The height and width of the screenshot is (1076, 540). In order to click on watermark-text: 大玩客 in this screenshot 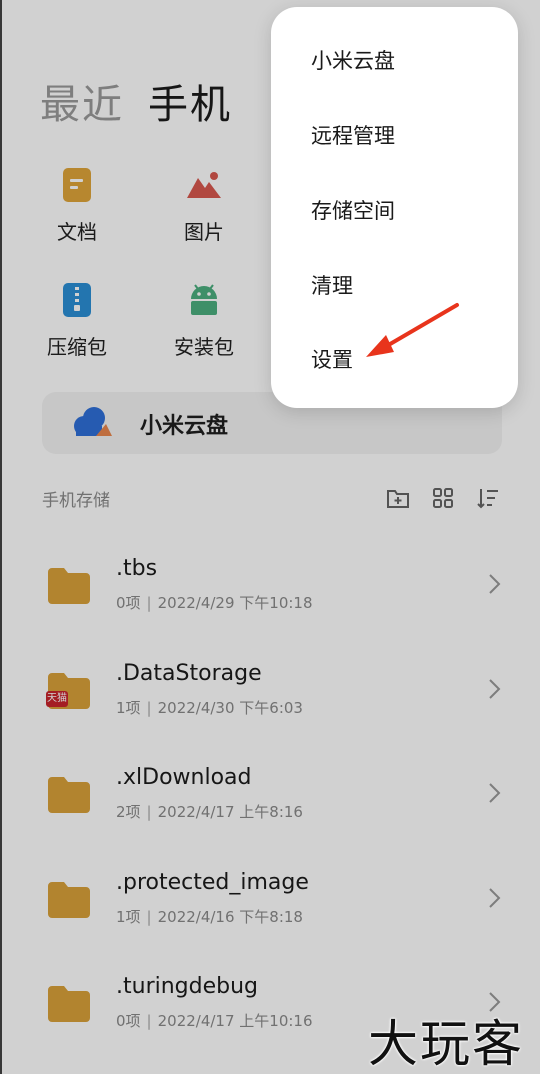, I will do `click(446, 1044)`.